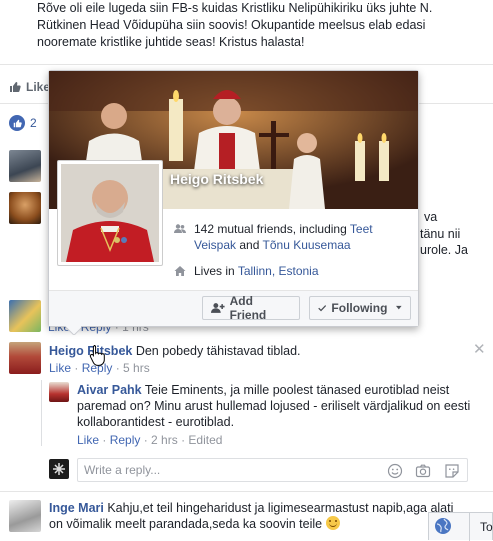  What do you see at coordinates (423, 471) in the screenshot?
I see `camera-icon` at bounding box center [423, 471].